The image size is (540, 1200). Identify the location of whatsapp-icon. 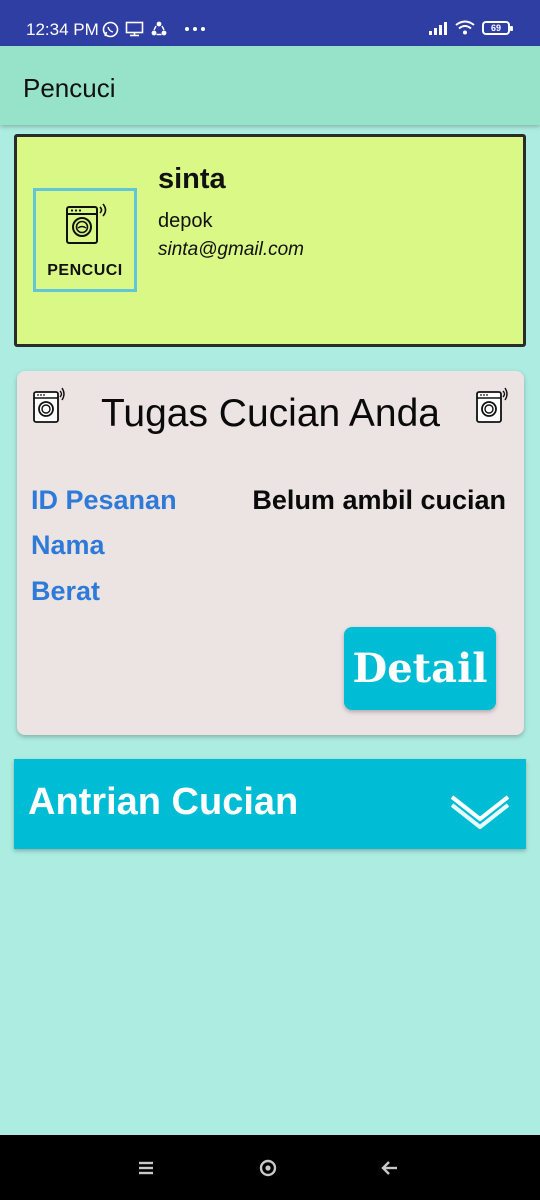
(110, 29).